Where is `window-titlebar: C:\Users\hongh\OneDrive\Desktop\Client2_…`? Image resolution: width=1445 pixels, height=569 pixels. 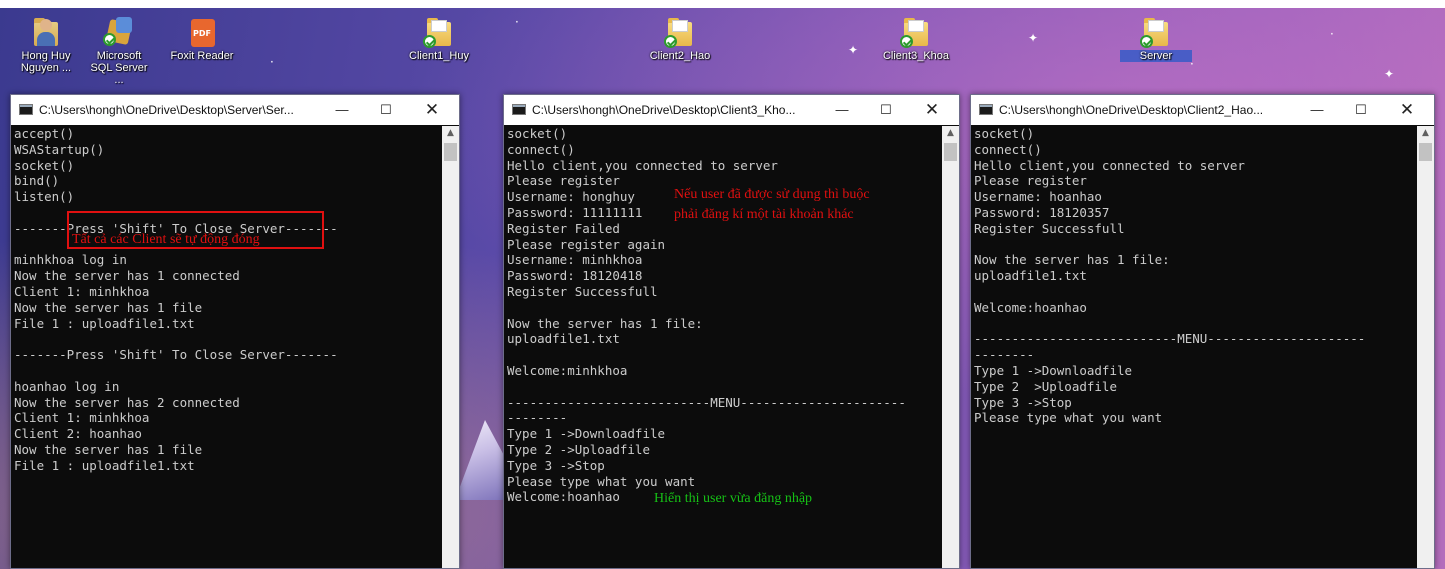
window-titlebar: C:\Users\hongh\OneDrive\Desktop\Client2_… is located at coordinates (1202, 110).